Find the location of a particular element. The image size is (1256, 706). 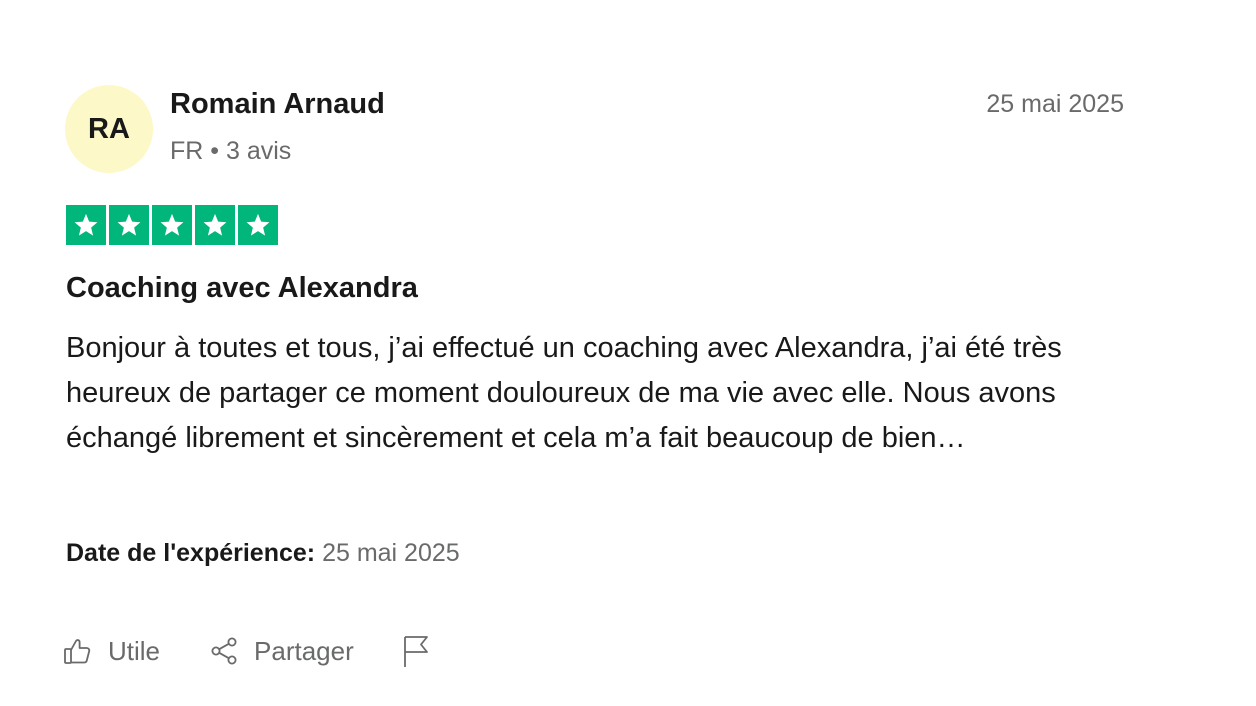

share-button: Partager is located at coordinates (281, 651).